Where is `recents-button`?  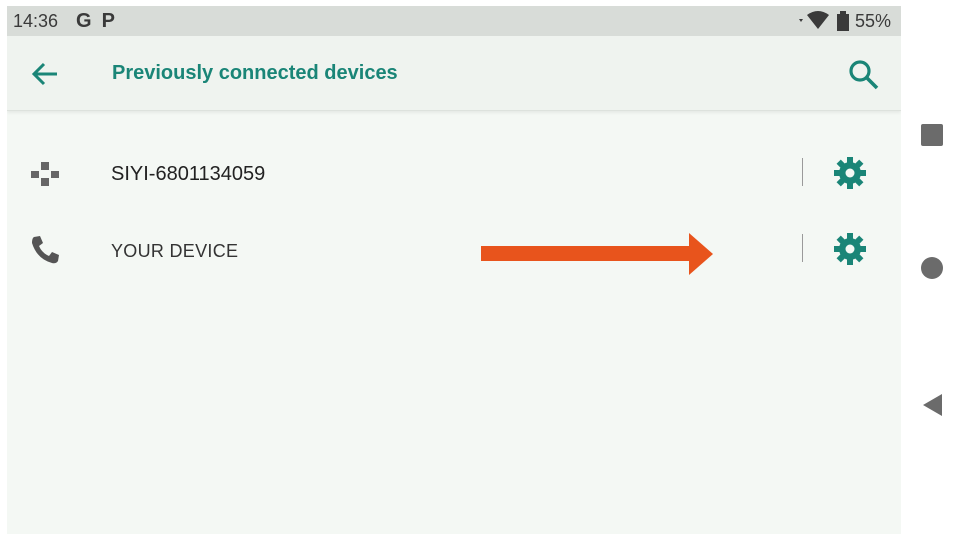 recents-button is located at coordinates (932, 135).